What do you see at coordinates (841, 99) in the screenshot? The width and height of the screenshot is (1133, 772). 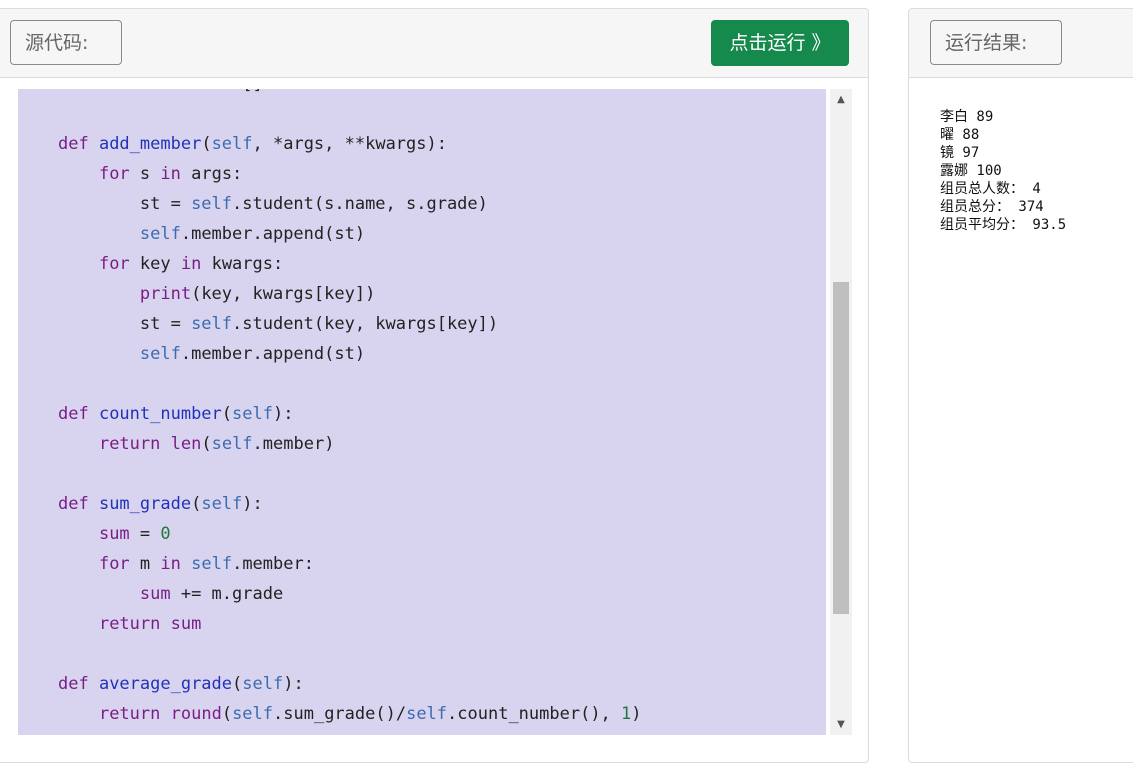 I see `scroll-up-arrow-icon: ▲` at bounding box center [841, 99].